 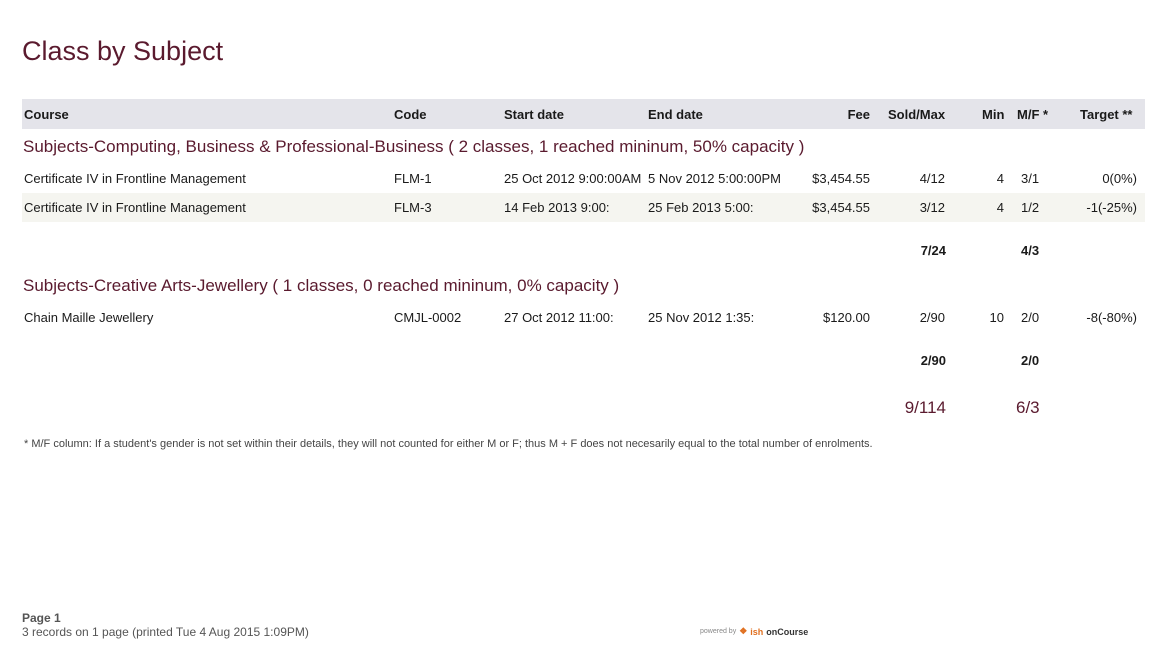 I want to click on subtotal-sold-max: 7/24, so click(x=933, y=250).